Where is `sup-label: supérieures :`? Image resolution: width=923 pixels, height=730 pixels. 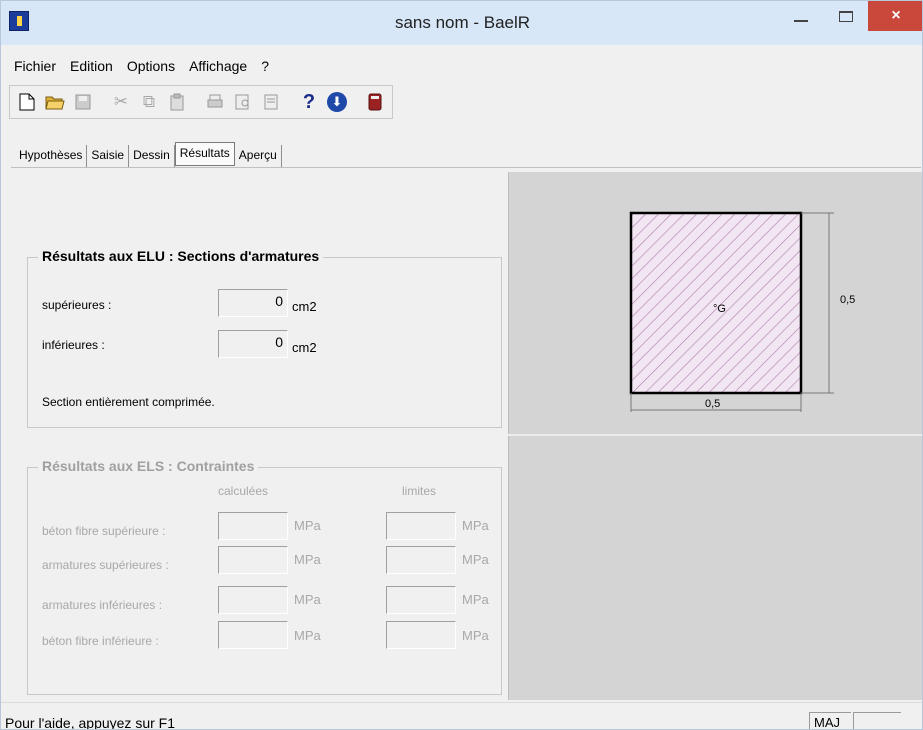 sup-label: supérieures : is located at coordinates (77, 305).